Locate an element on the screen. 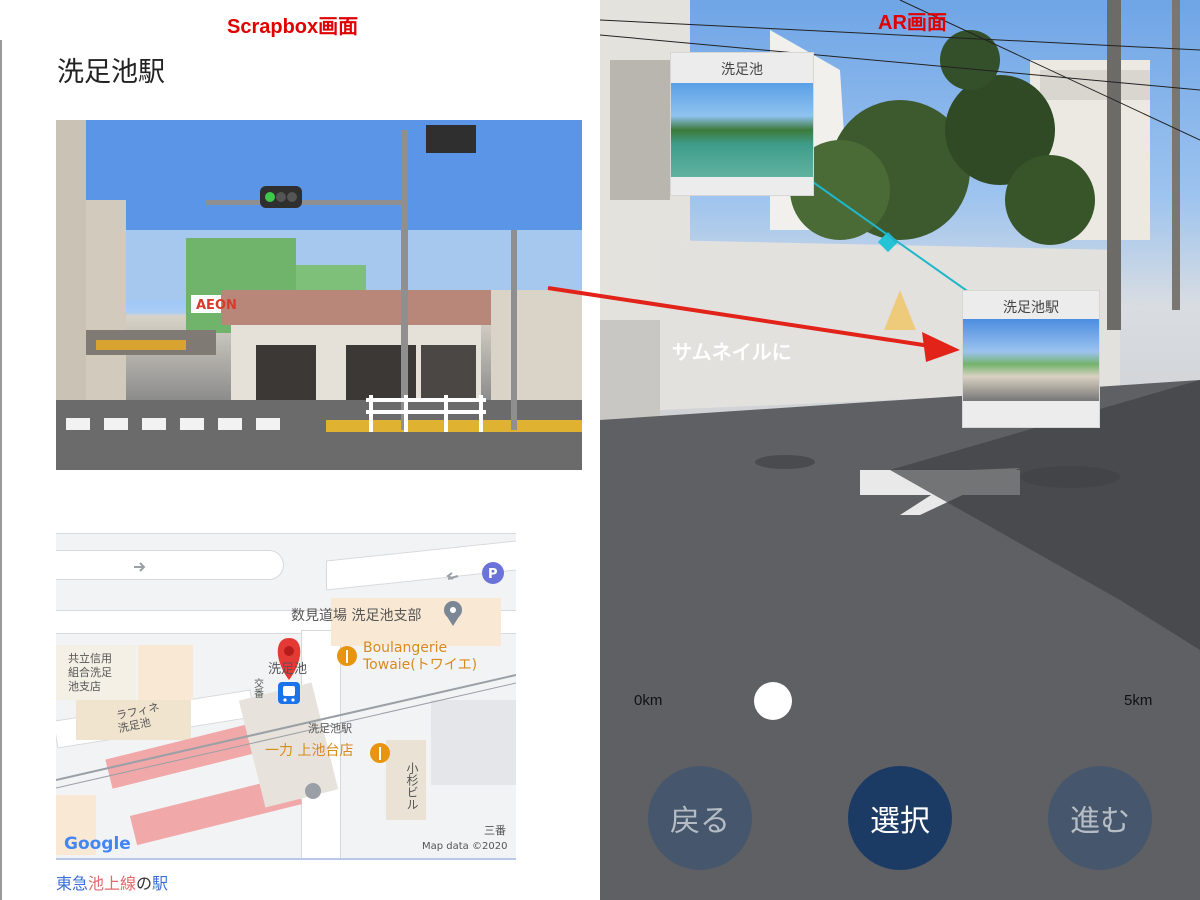  map-label-komatsu: 小杉ビル is located at coordinates (412, 786).